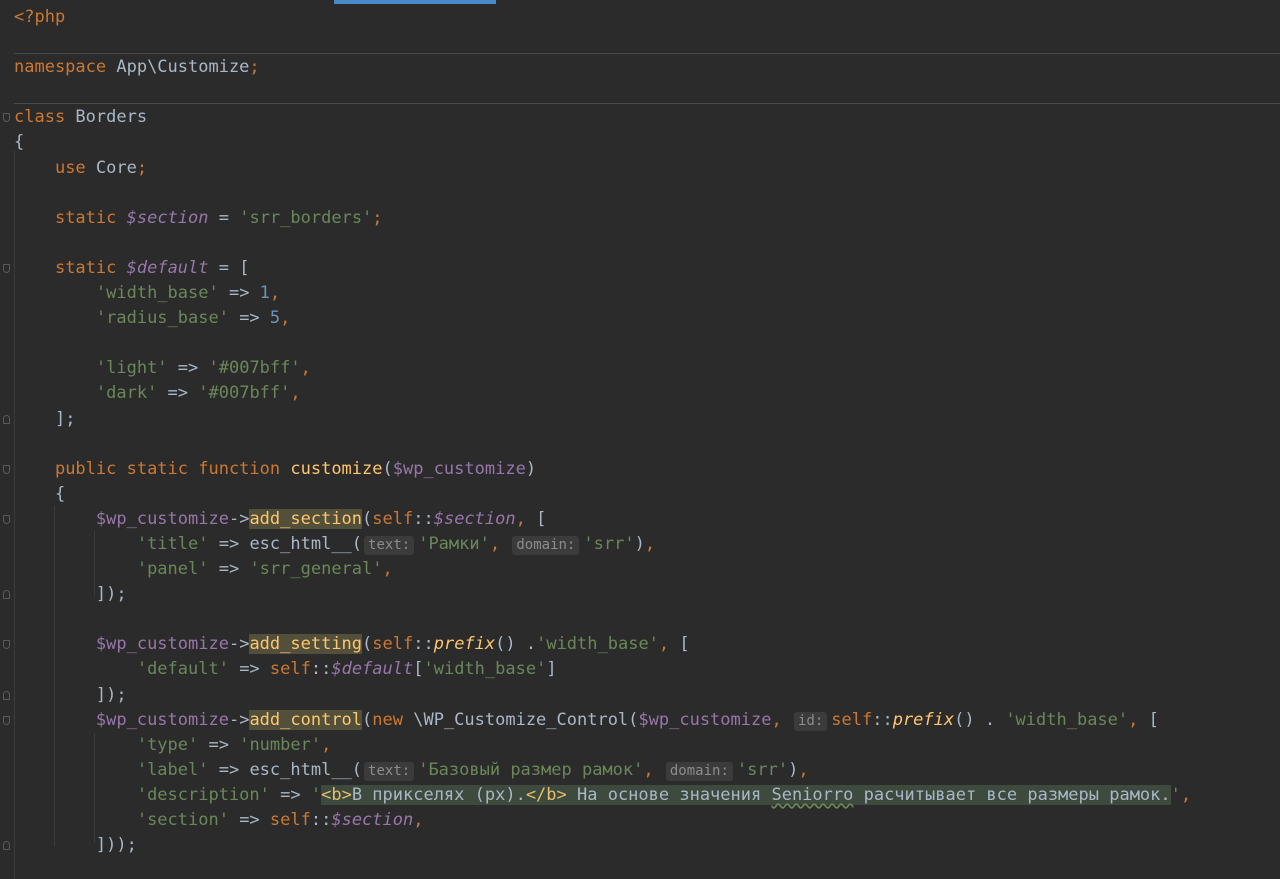  What do you see at coordinates (116, 845) in the screenshot?
I see `call-close: ]));` at bounding box center [116, 845].